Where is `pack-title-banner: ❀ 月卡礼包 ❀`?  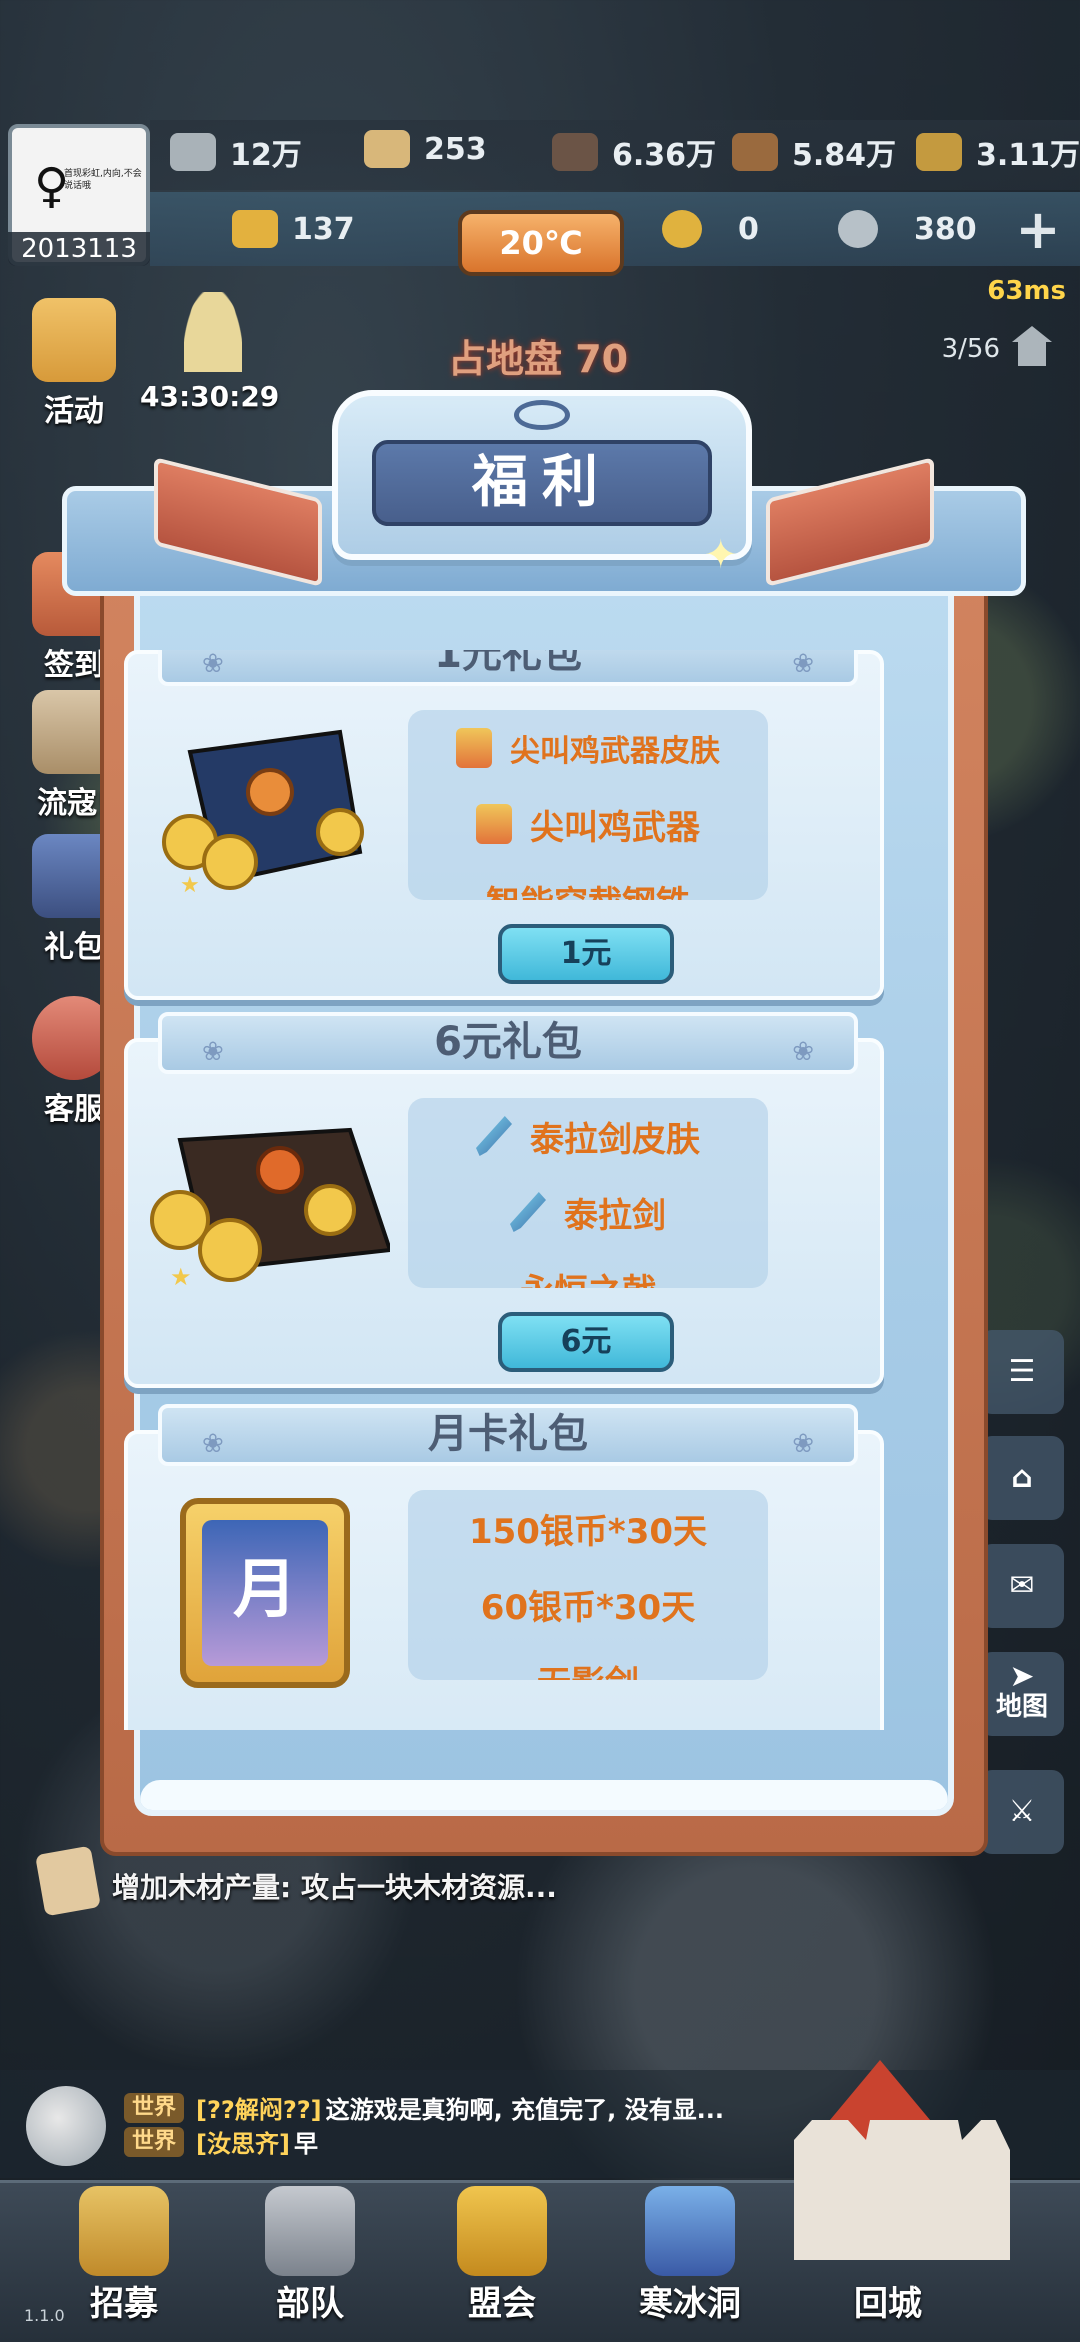
pack-title-banner: ❀ 月卡礼包 ❀ is located at coordinates (508, 1435).